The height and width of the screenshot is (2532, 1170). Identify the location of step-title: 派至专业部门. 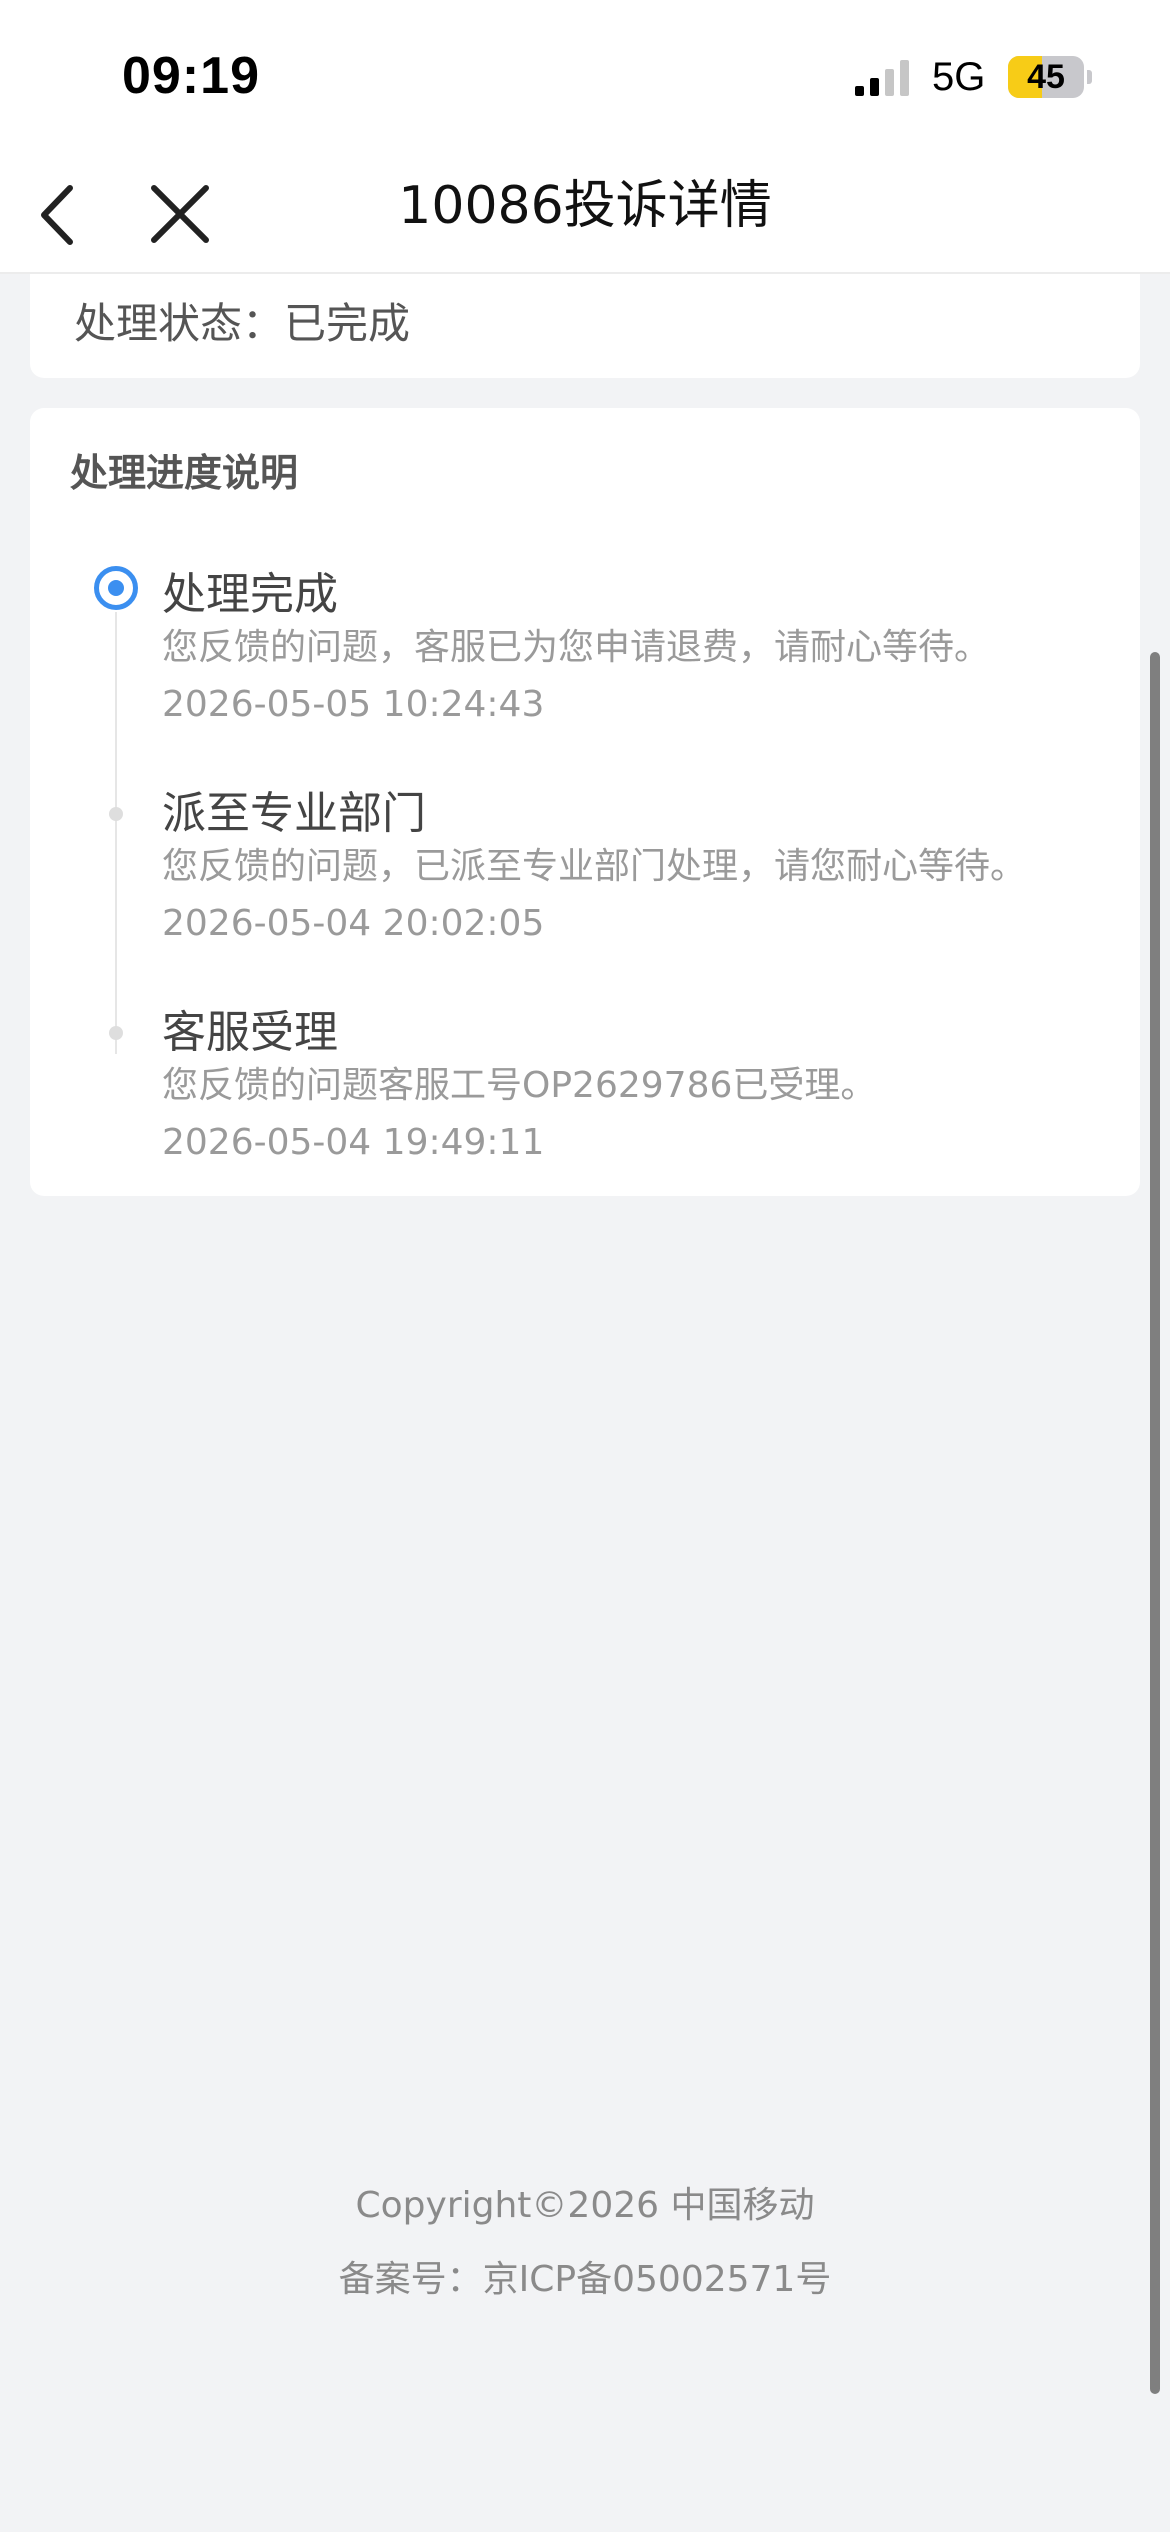
(294, 813).